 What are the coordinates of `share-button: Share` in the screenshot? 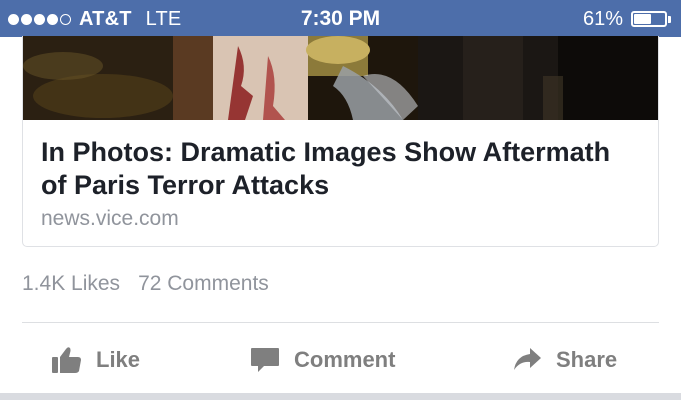 It's located at (564, 360).